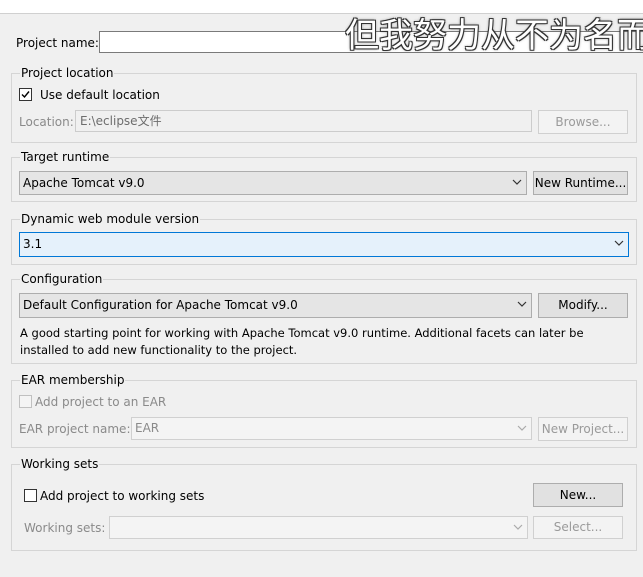 This screenshot has height=577, width=643. I want to click on working-sets-dropdown, so click(318, 527).